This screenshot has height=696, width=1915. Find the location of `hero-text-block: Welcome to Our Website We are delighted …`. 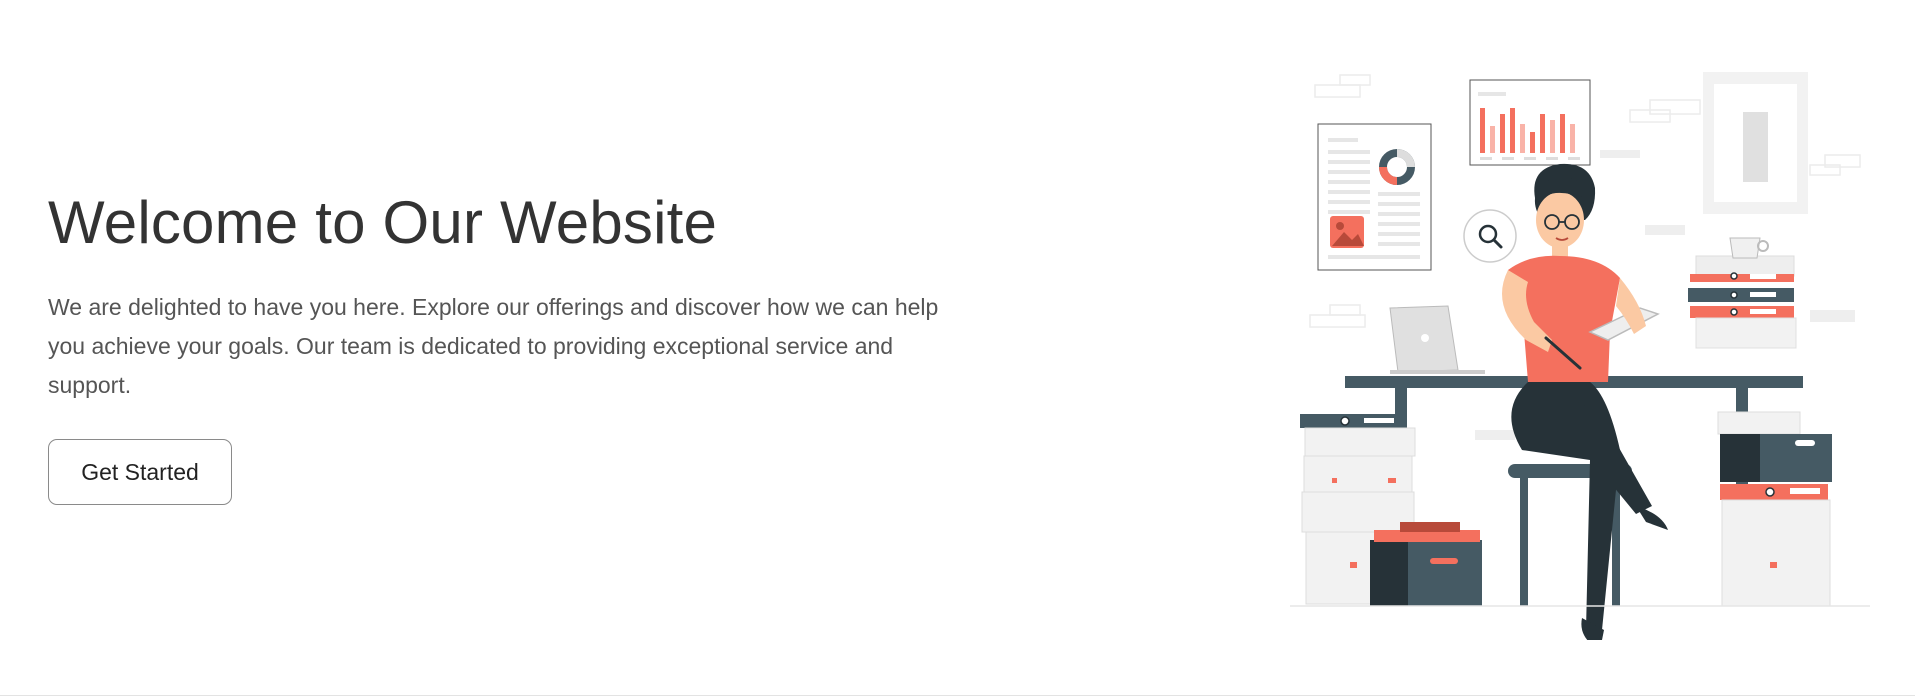

hero-text-block: Welcome to Our Website We are delighted … is located at coordinates (498, 297).